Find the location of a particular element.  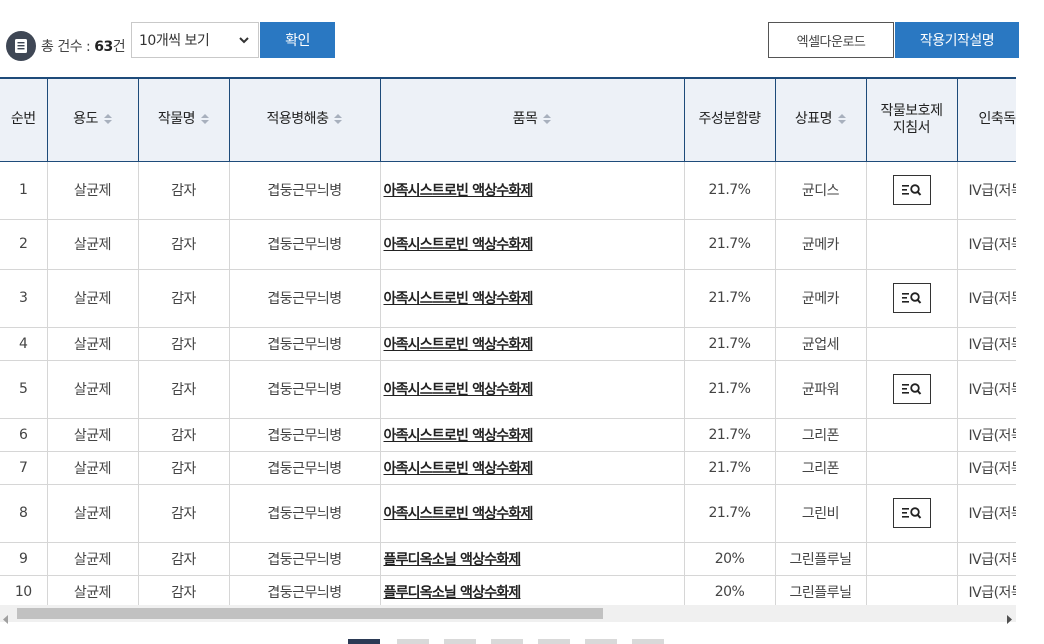

total-count-value: 63 is located at coordinates (103, 47).